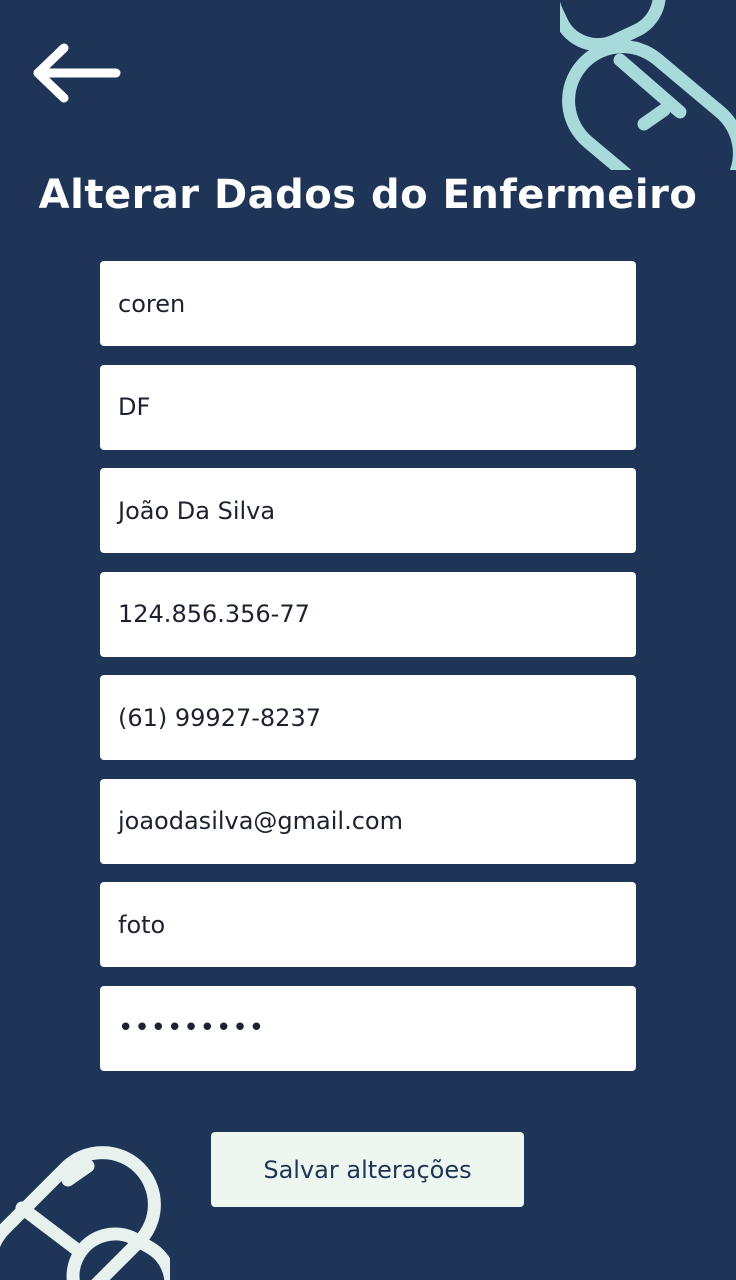 This screenshot has width=736, height=1280. Describe the element at coordinates (368, 821) in the screenshot. I see `email-field: joaodasilva@gmail.com` at that location.